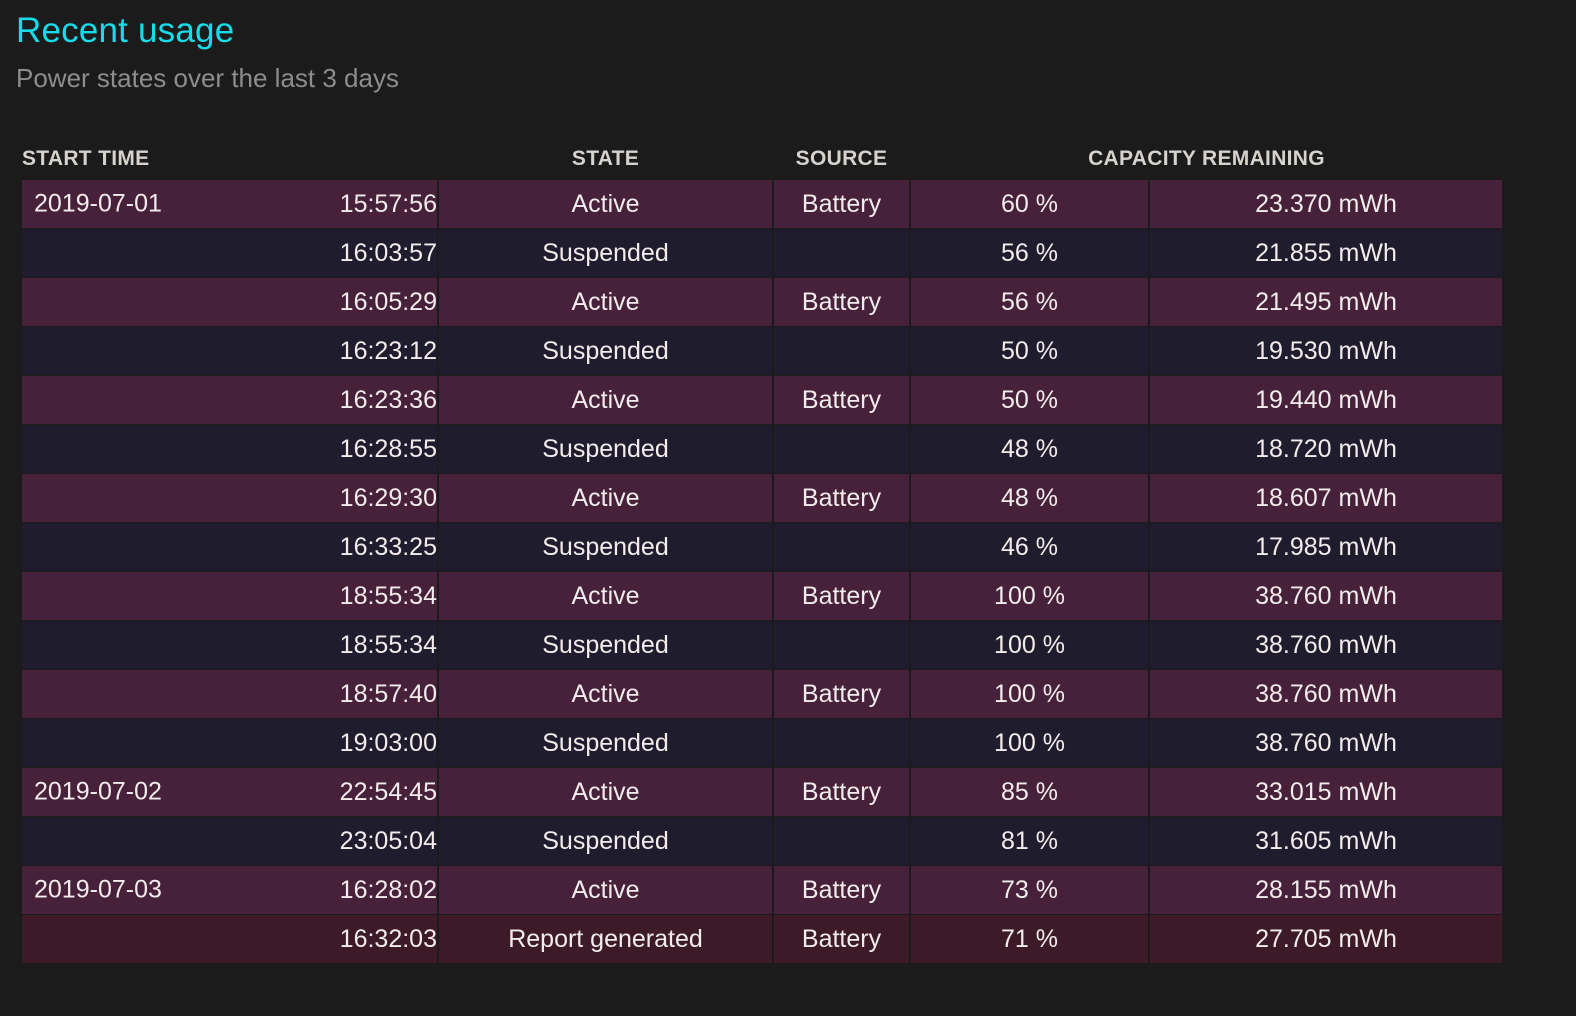 This screenshot has width=1576, height=1016. Describe the element at coordinates (229, 694) in the screenshot. I see `cell-start-time: 18:57:40` at that location.